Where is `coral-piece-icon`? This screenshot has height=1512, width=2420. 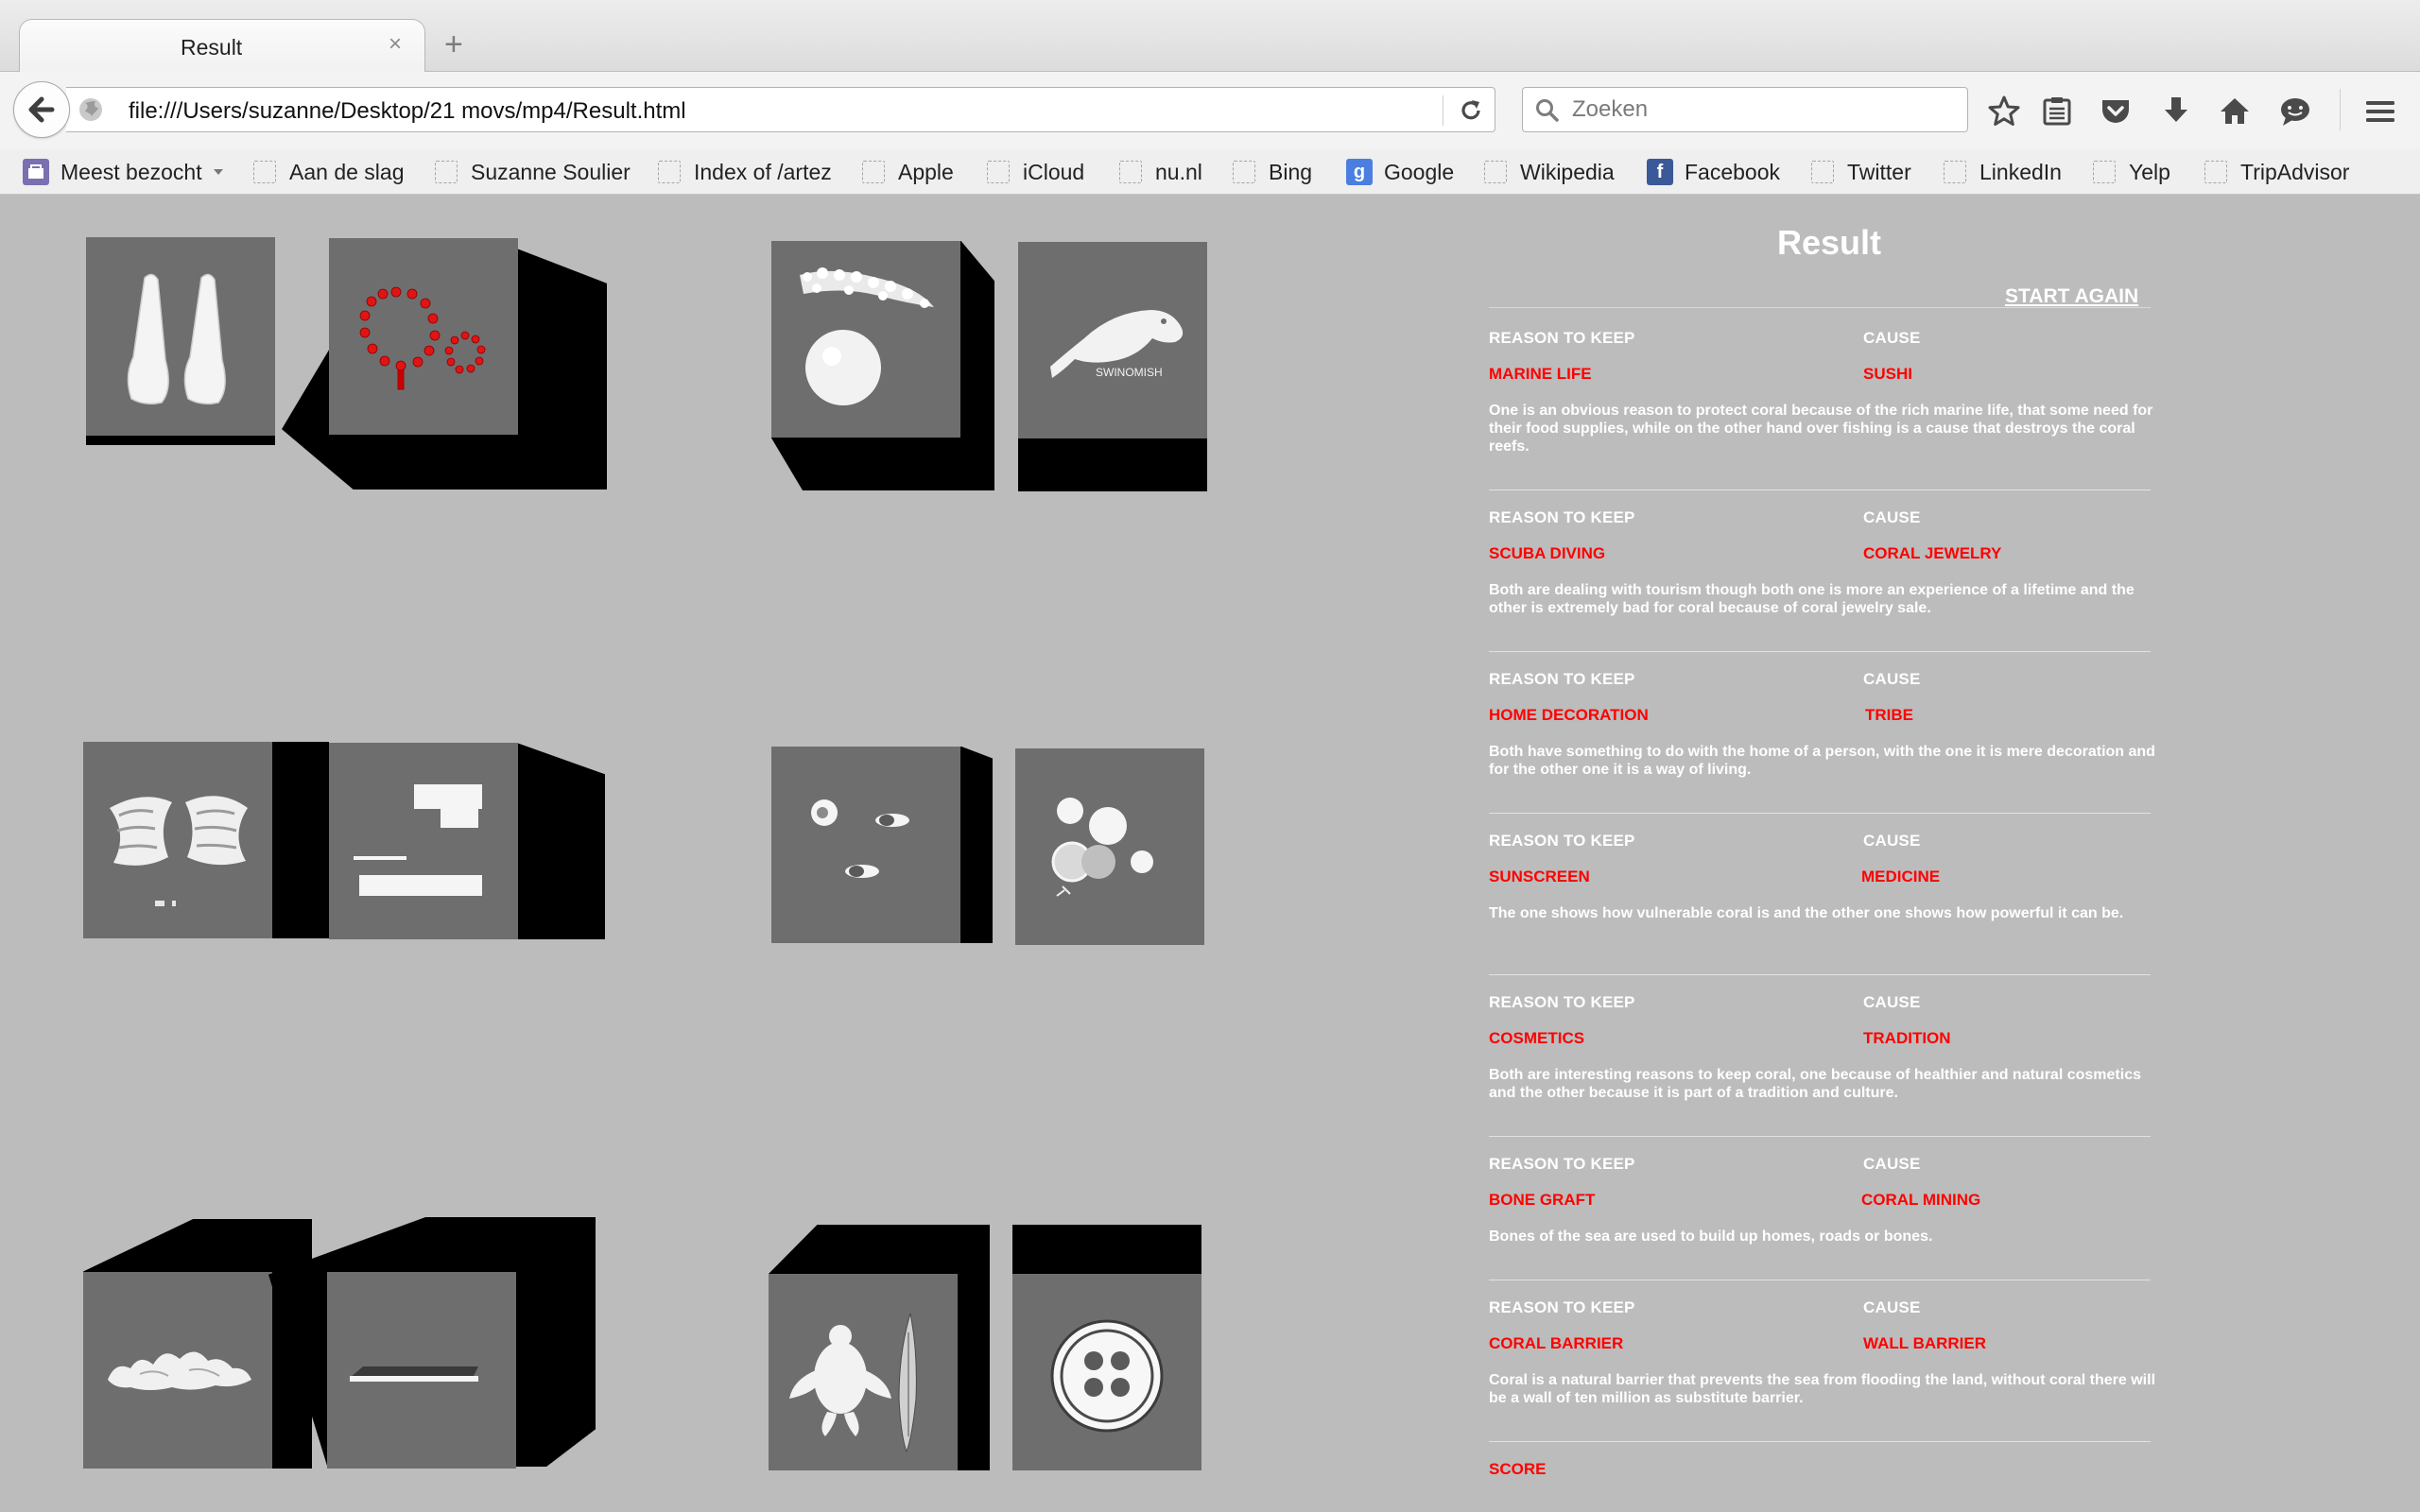
coral-piece-icon is located at coordinates (179, 1370).